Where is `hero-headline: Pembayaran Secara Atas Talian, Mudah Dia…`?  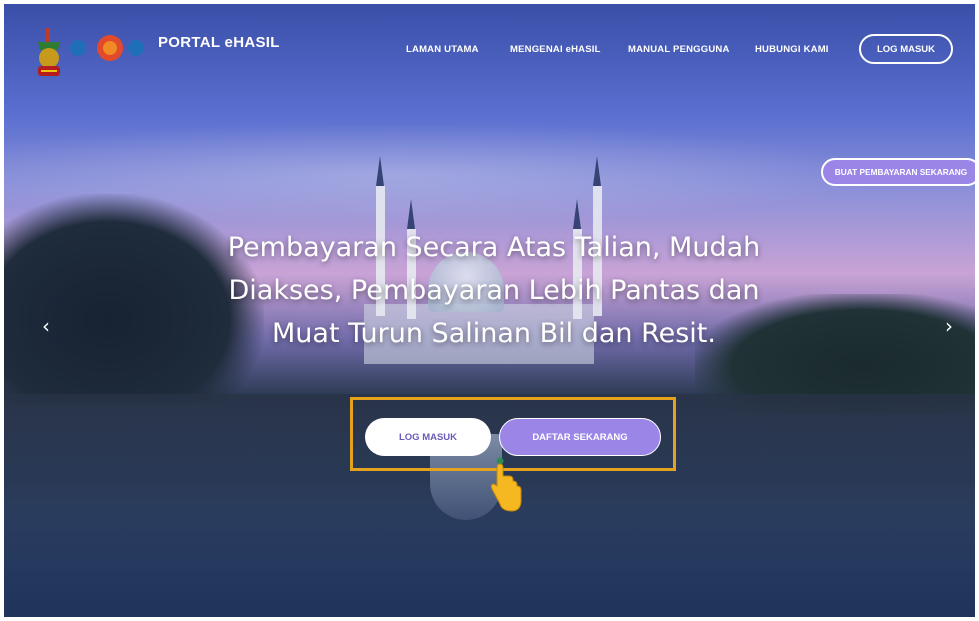 hero-headline: Pembayaran Secara Atas Talian, Mudah Dia… is located at coordinates (494, 290).